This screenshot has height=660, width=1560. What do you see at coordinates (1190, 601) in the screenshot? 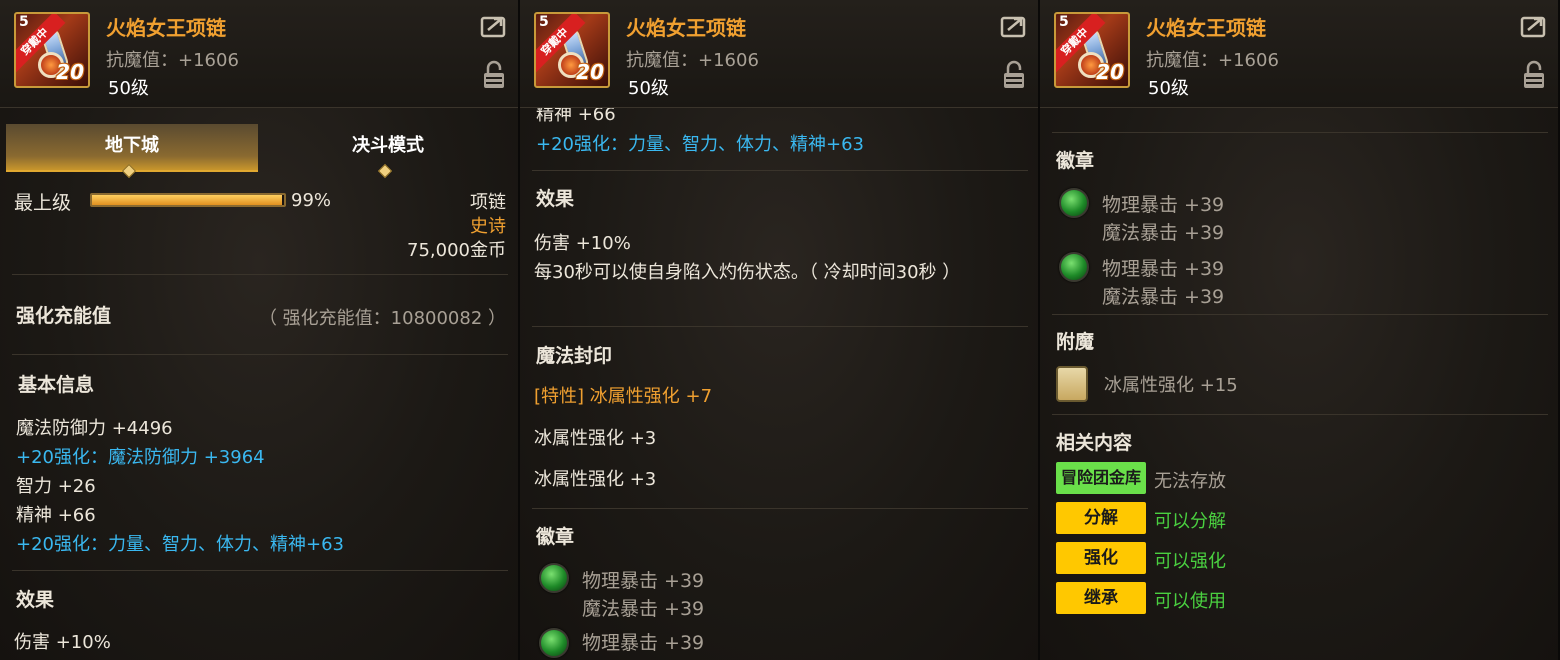
I see `related-value: 可以使用` at bounding box center [1190, 601].